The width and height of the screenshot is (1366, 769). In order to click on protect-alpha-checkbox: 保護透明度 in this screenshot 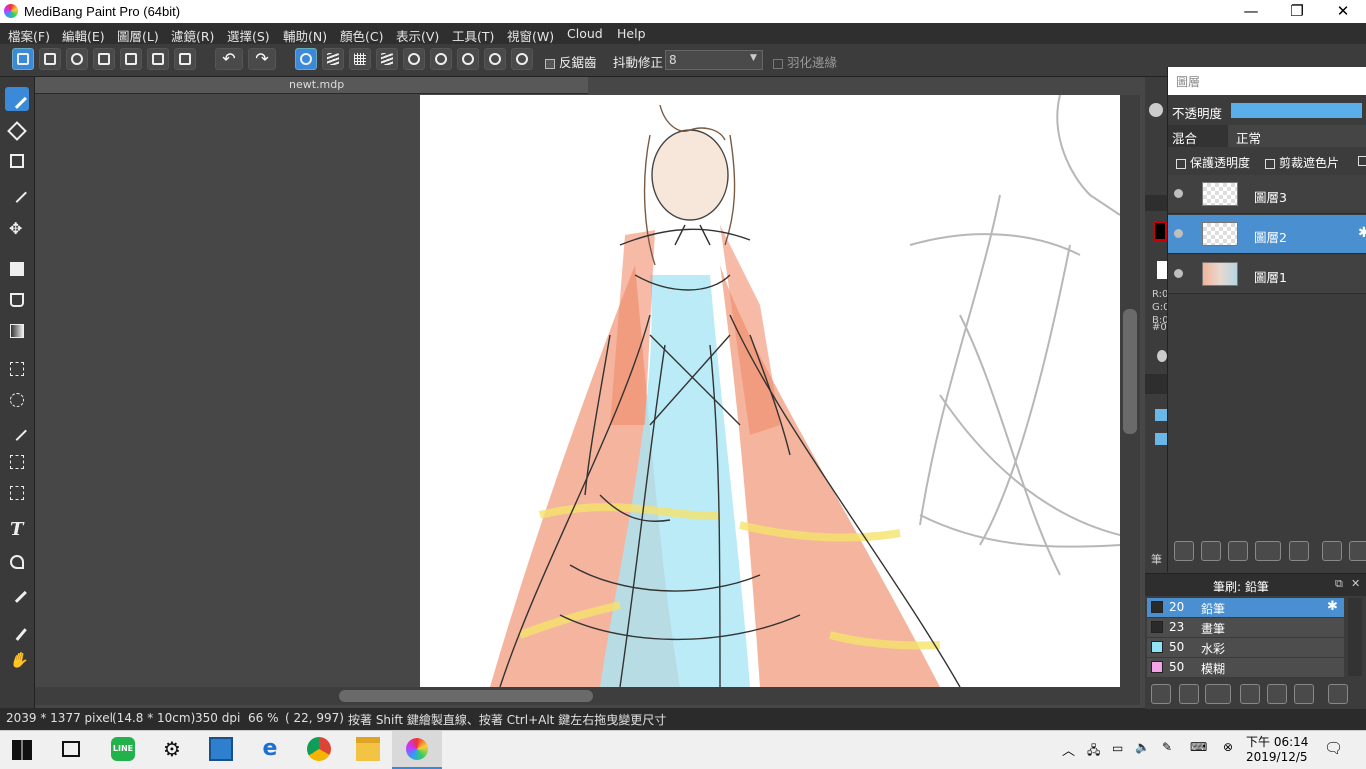, I will do `click(1213, 162)`.